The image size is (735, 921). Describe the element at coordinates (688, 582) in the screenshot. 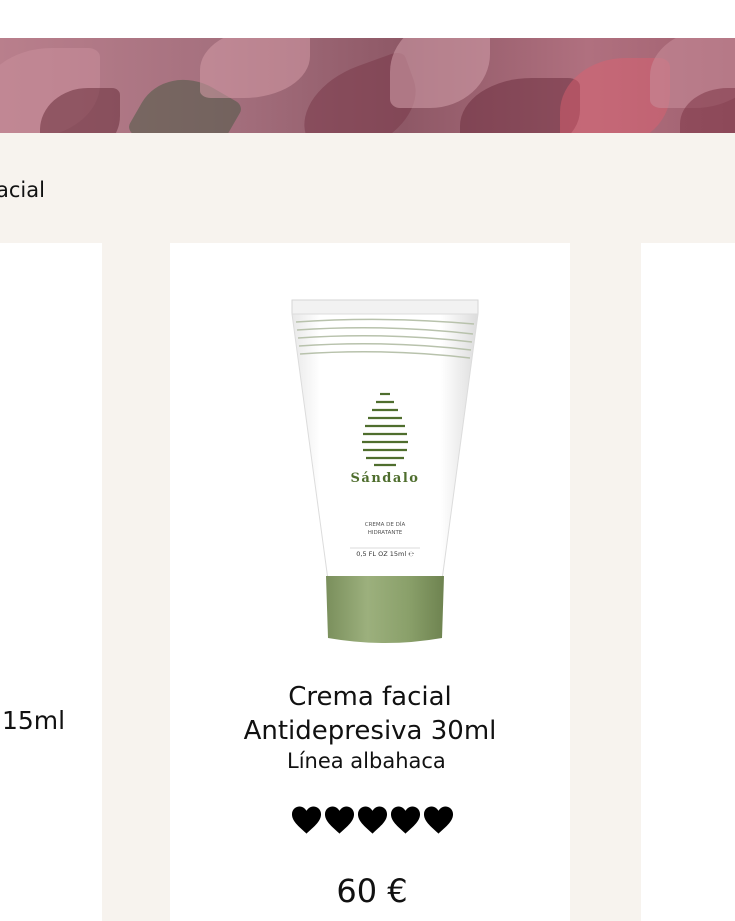

I see `product-card-right` at that location.